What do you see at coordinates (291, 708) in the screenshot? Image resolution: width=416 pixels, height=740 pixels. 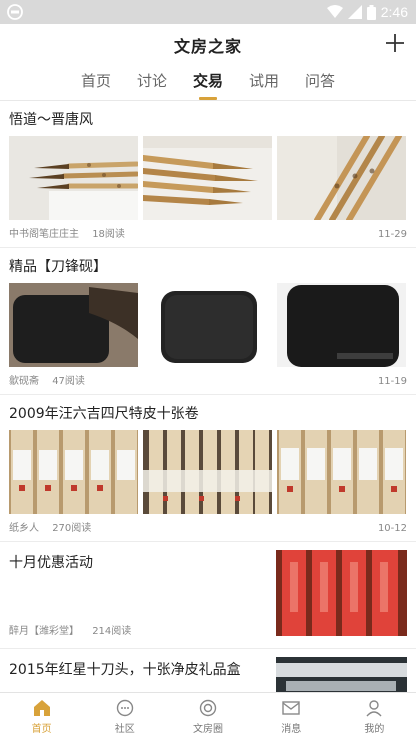 I see `mail-icon` at bounding box center [291, 708].